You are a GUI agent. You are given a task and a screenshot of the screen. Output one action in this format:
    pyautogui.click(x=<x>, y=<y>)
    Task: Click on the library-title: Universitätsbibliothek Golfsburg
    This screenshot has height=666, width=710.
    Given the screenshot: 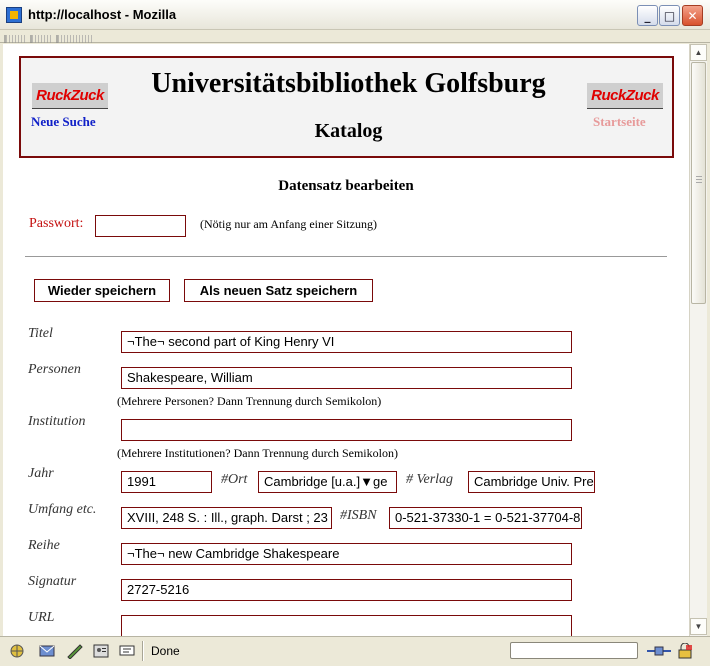 What is the action you would take?
    pyautogui.click(x=348, y=83)
    